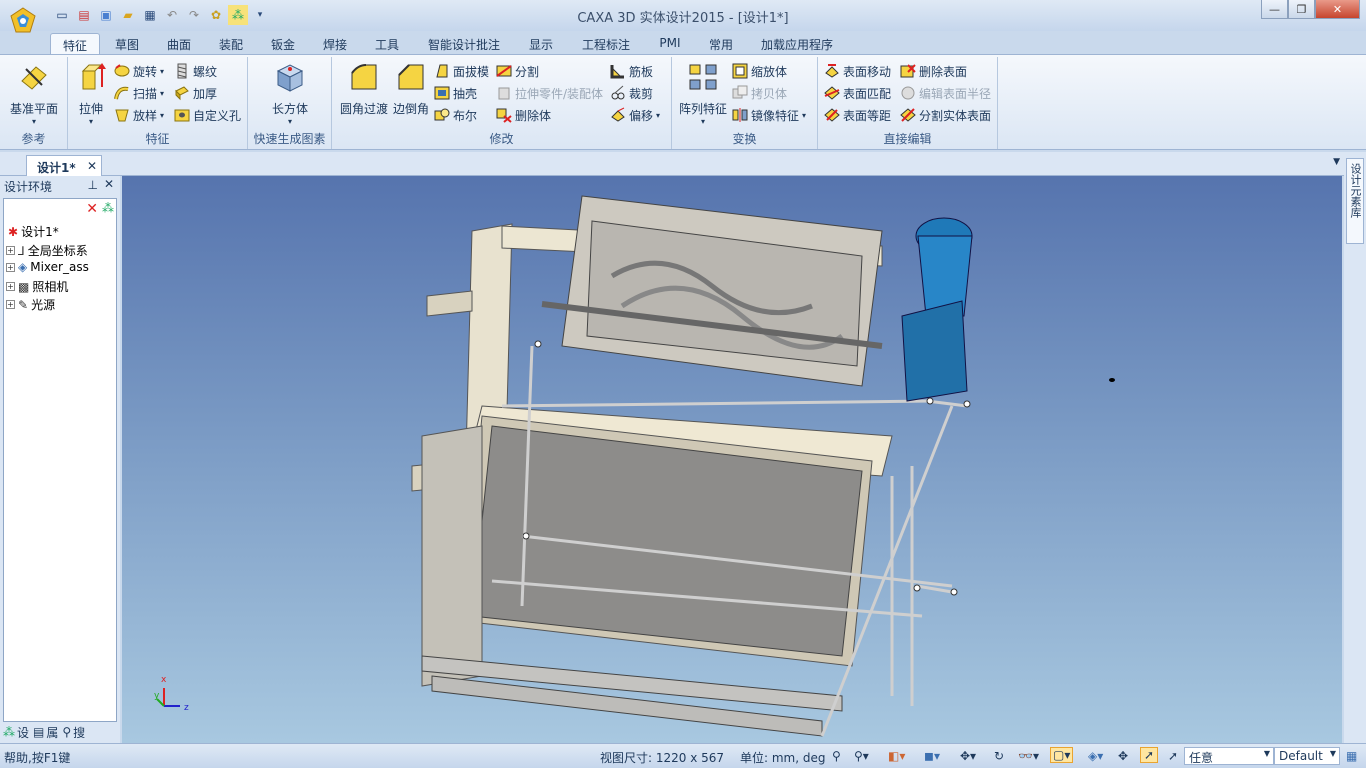 This screenshot has height=768, width=1366. I want to click on tab-common: 常用, so click(721, 44).